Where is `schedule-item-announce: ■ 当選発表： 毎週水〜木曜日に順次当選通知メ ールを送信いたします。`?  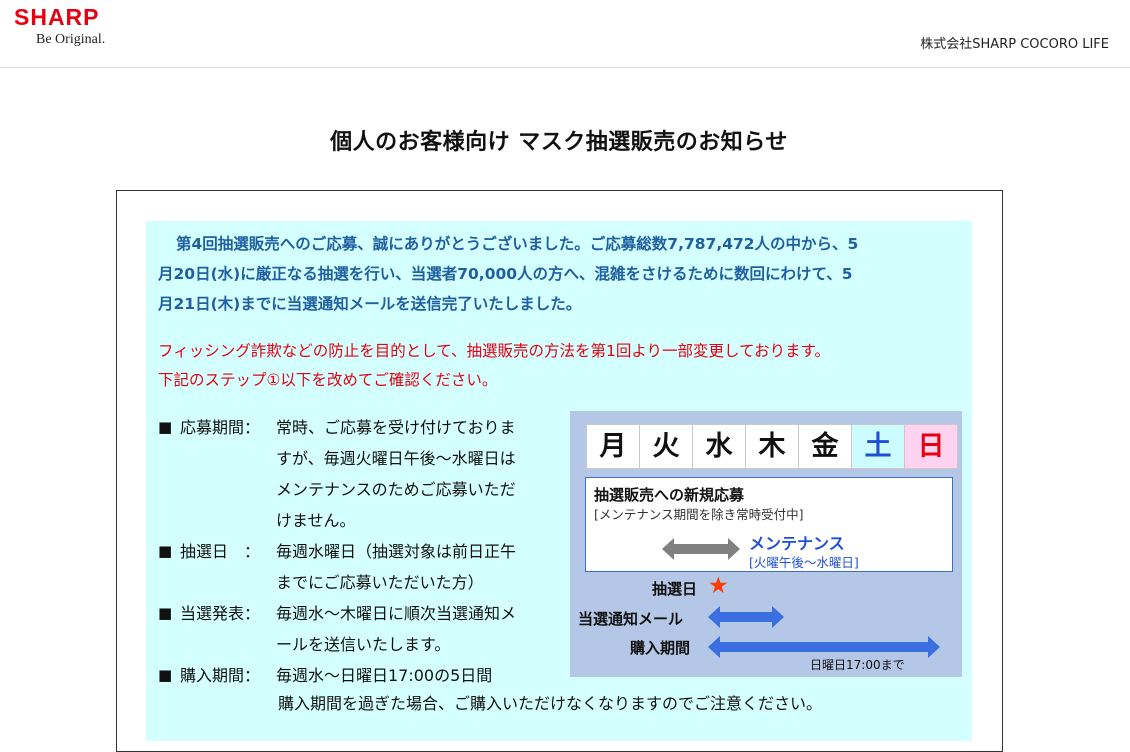 schedule-item-announce: ■ 当選発表： 毎週水〜木曜日に順次当選通知メ ールを送信いたします。 is located at coordinates (368, 629).